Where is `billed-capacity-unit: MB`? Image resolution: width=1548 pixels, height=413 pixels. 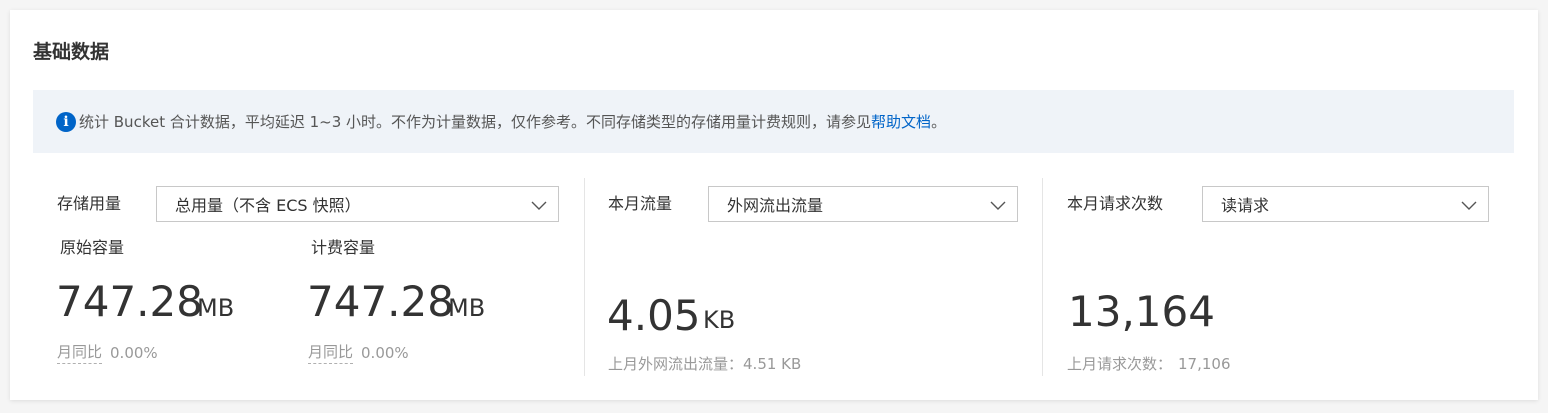
billed-capacity-unit: MB is located at coordinates (467, 308).